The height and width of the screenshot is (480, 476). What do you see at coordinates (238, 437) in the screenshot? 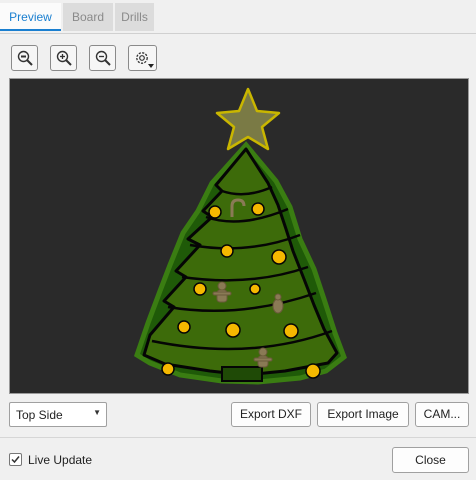
I see `footer-divider` at bounding box center [238, 437].